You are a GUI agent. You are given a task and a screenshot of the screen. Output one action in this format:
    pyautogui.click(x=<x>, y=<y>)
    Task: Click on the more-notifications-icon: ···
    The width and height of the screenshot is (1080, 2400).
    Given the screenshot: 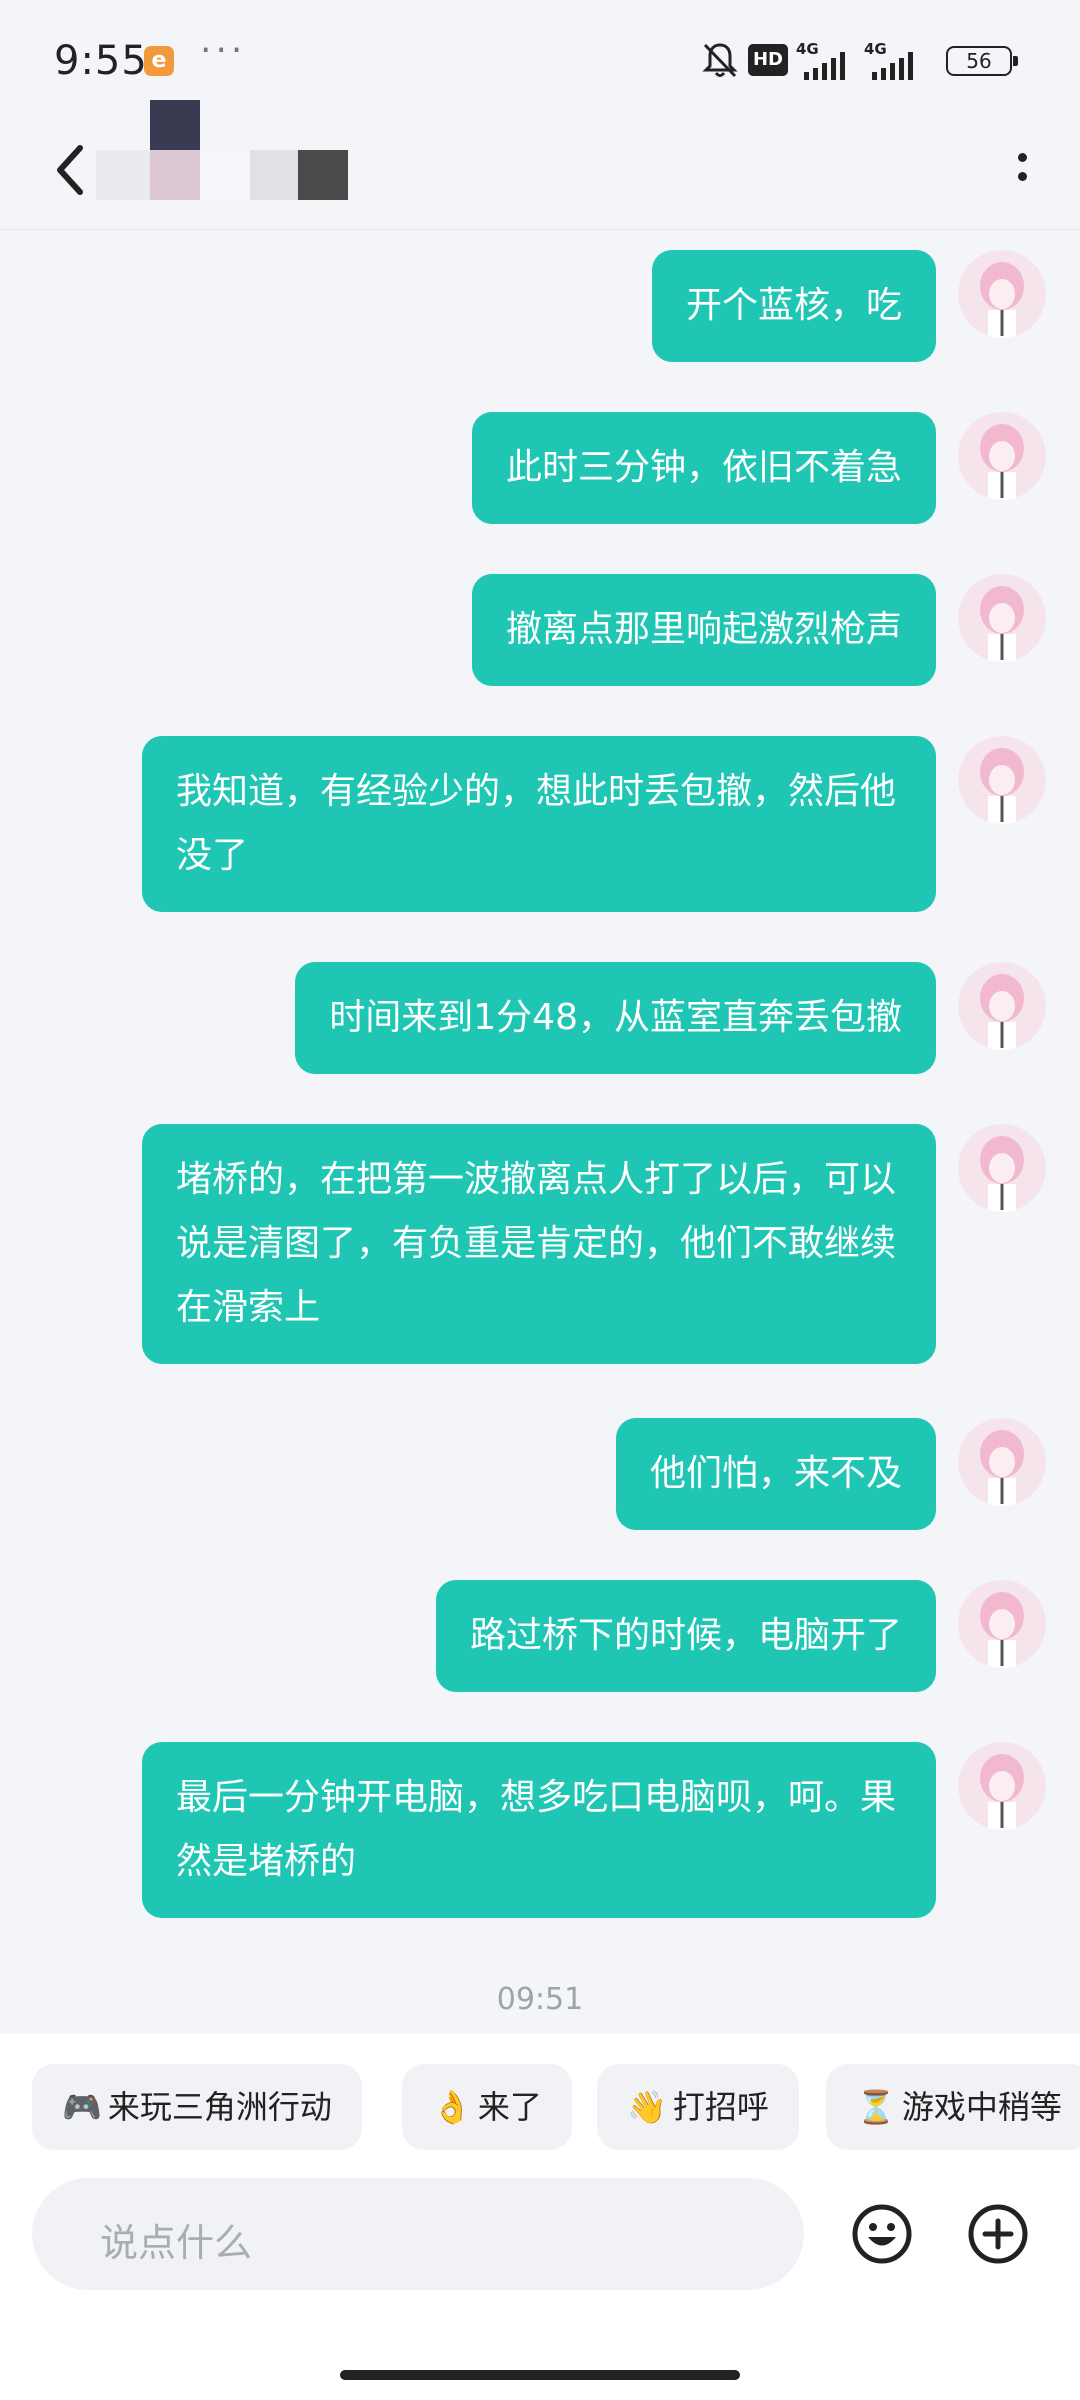 What is the action you would take?
    pyautogui.click(x=223, y=50)
    